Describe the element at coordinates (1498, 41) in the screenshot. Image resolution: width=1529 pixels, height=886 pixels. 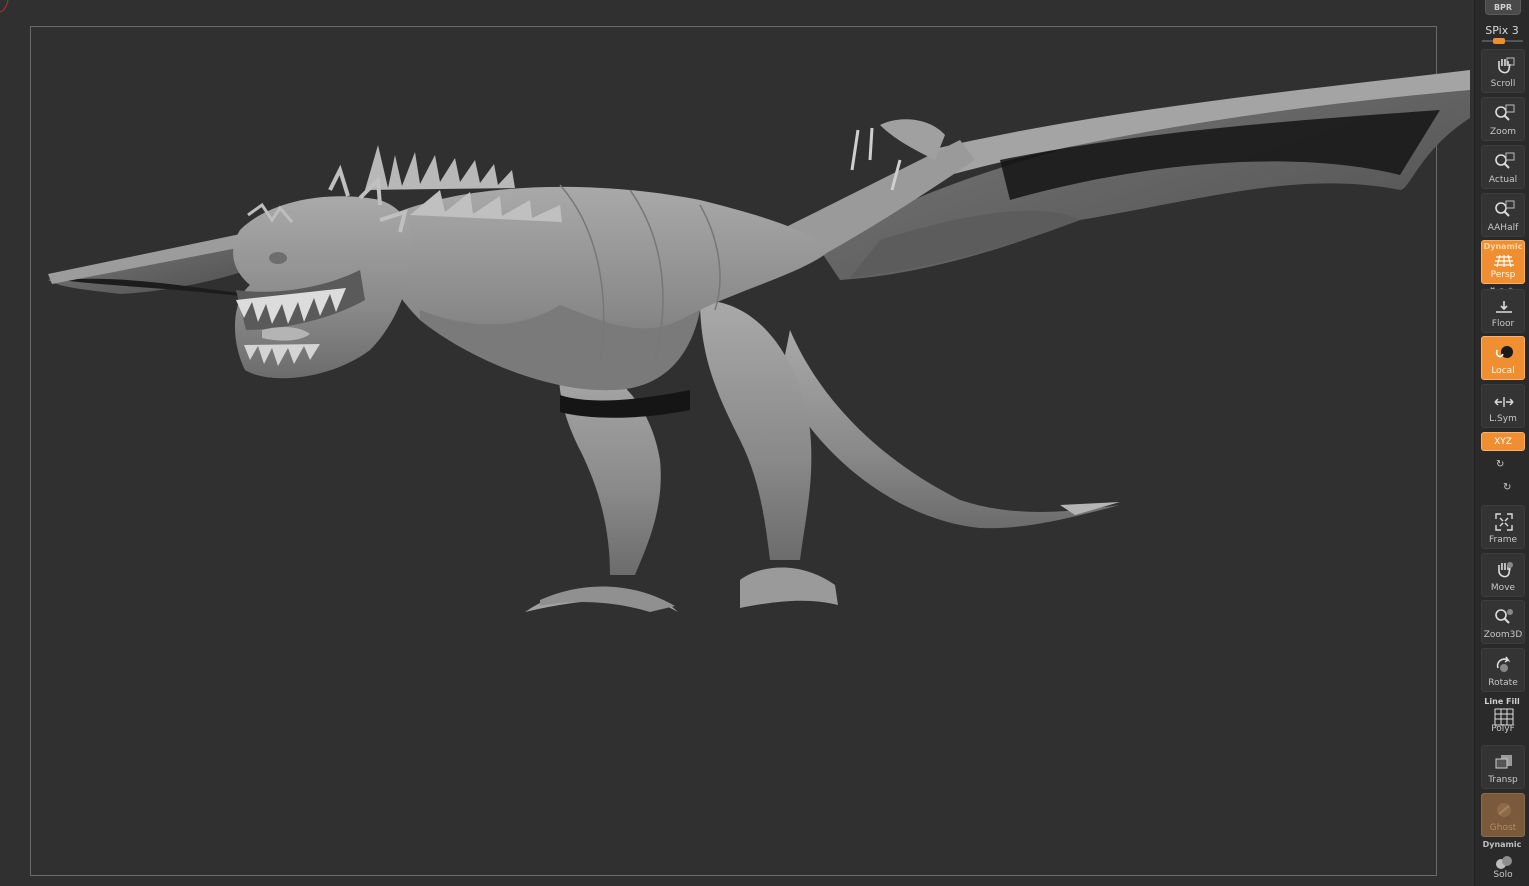
I see `spix-slider-knob` at that location.